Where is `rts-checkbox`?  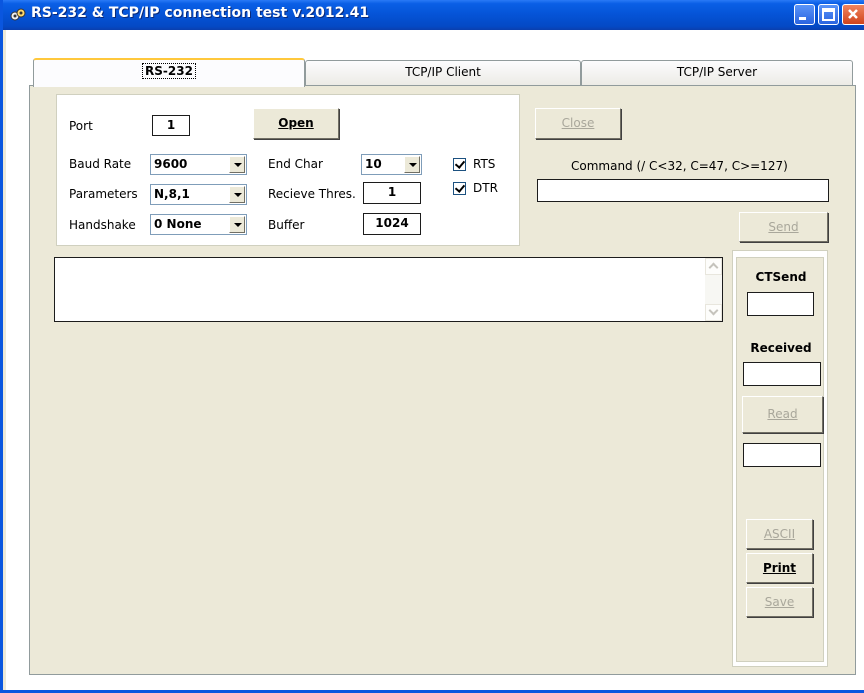
rts-checkbox is located at coordinates (459, 164).